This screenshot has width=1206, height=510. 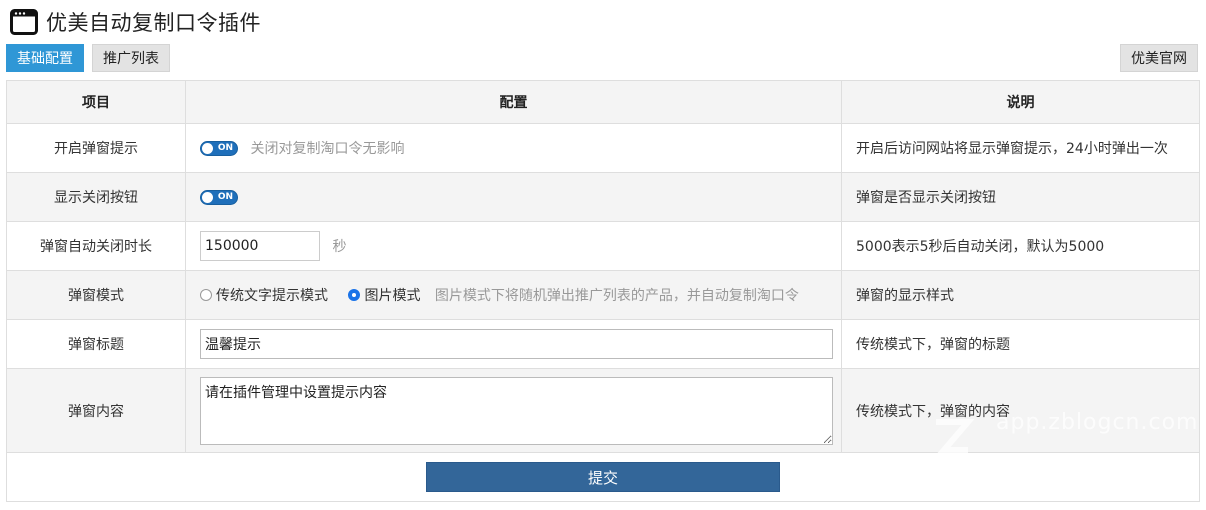 I want to click on tab-promo-list: 推广列表, so click(x=131, y=58).